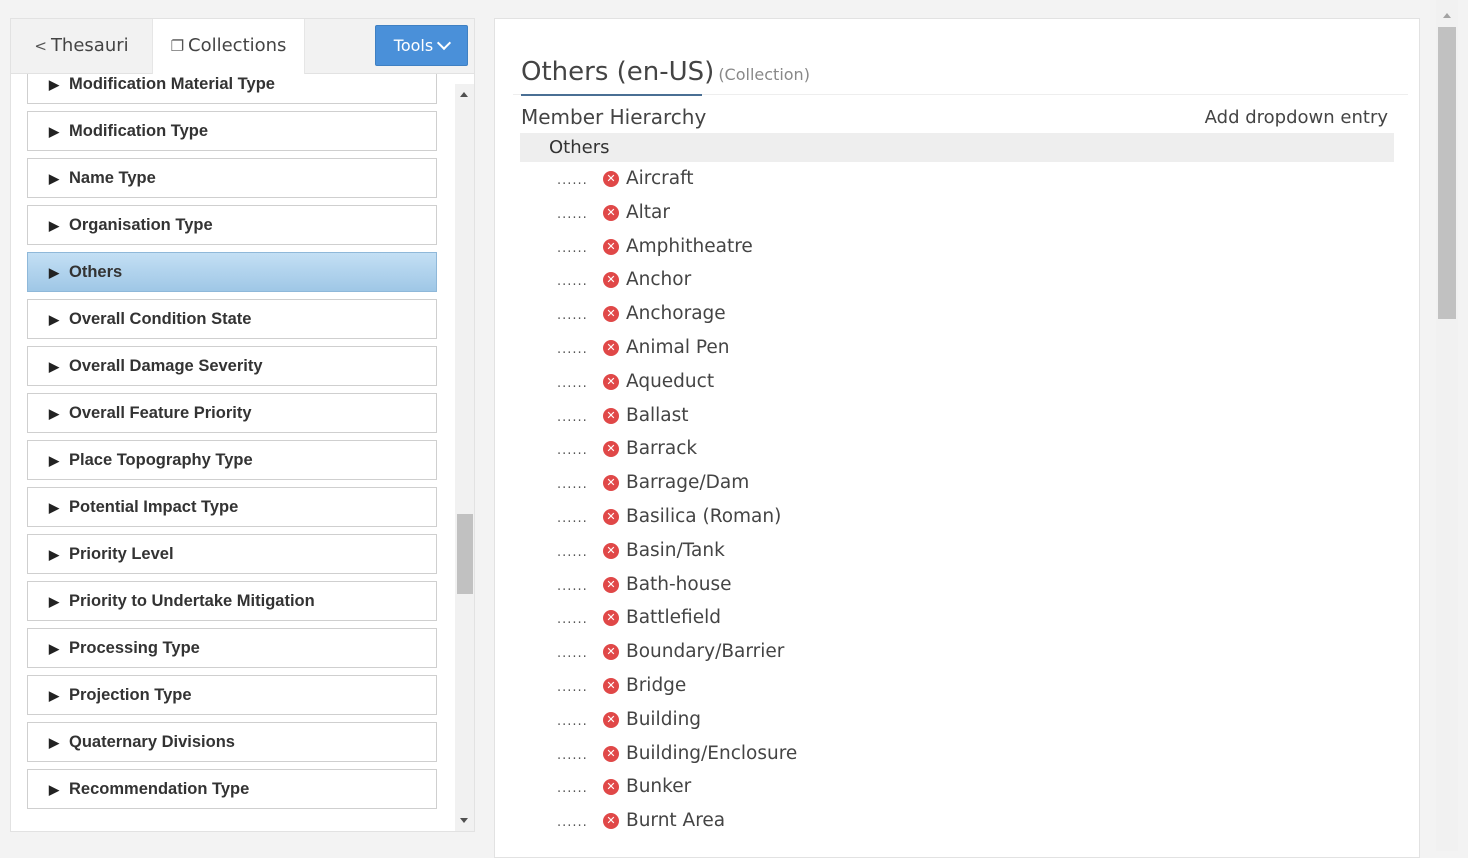  I want to click on member-row: ...... ✕ Anchorage, so click(857, 314).